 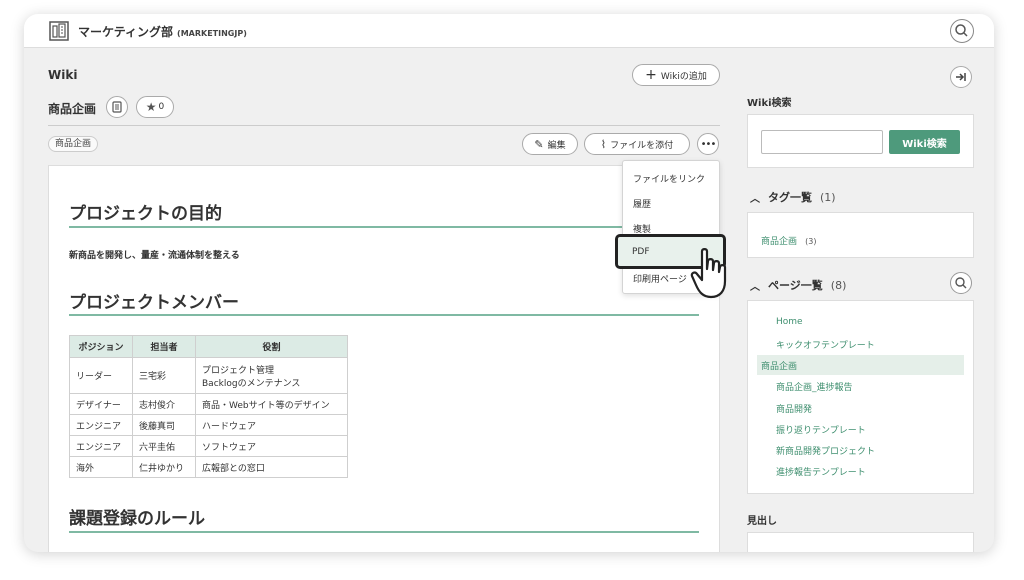 I want to click on page-title: 商品企画, so click(x=72, y=109).